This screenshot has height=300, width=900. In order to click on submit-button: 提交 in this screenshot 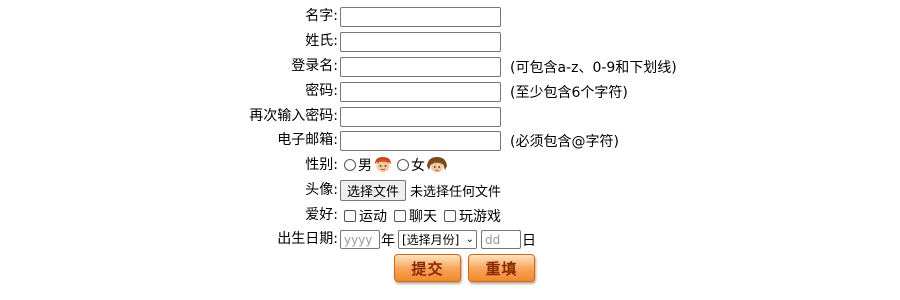, I will do `click(427, 268)`.